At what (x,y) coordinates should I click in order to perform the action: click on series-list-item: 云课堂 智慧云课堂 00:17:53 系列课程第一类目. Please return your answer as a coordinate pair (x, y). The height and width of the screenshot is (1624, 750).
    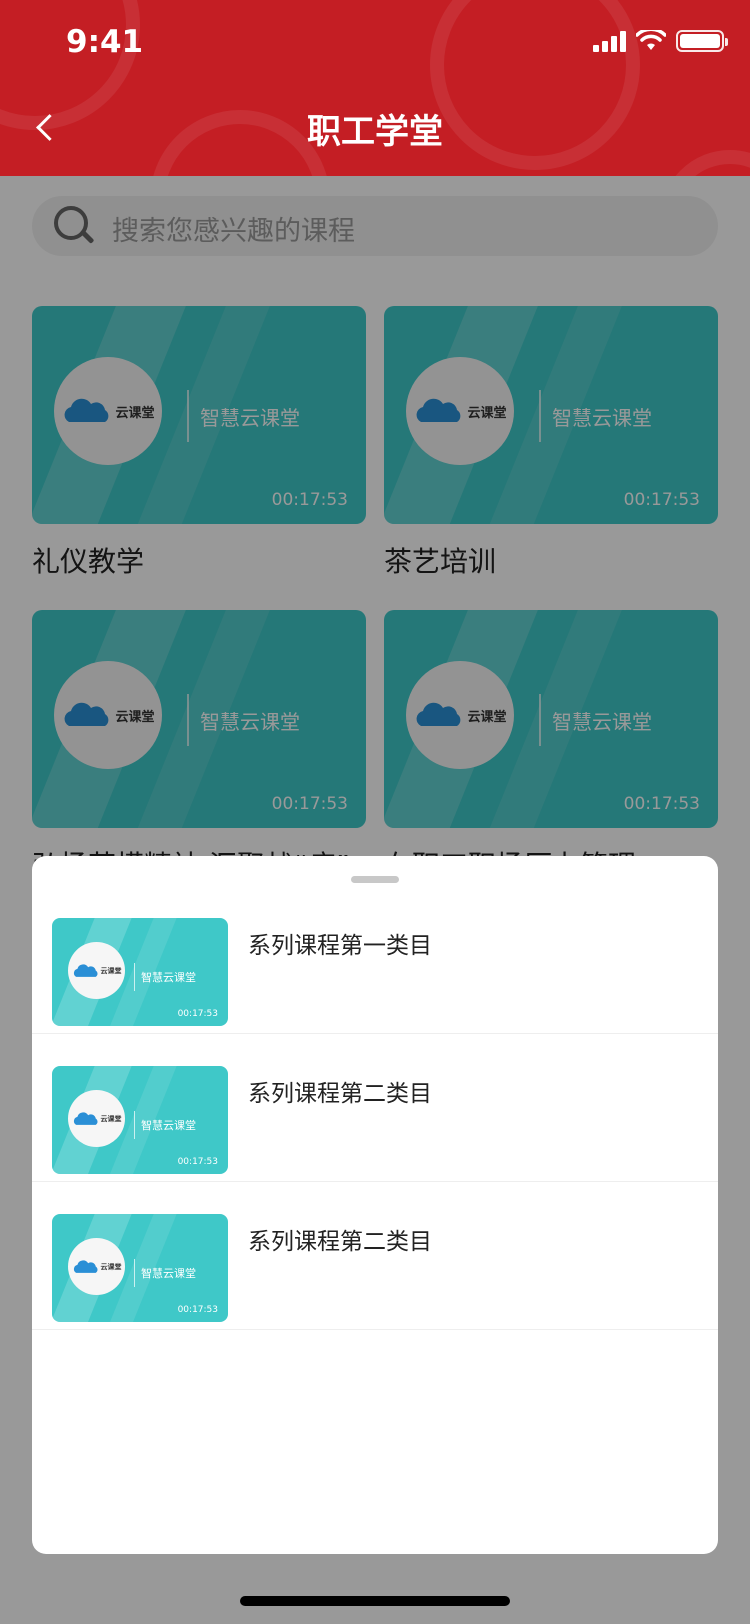
    Looking at the image, I should click on (375, 960).